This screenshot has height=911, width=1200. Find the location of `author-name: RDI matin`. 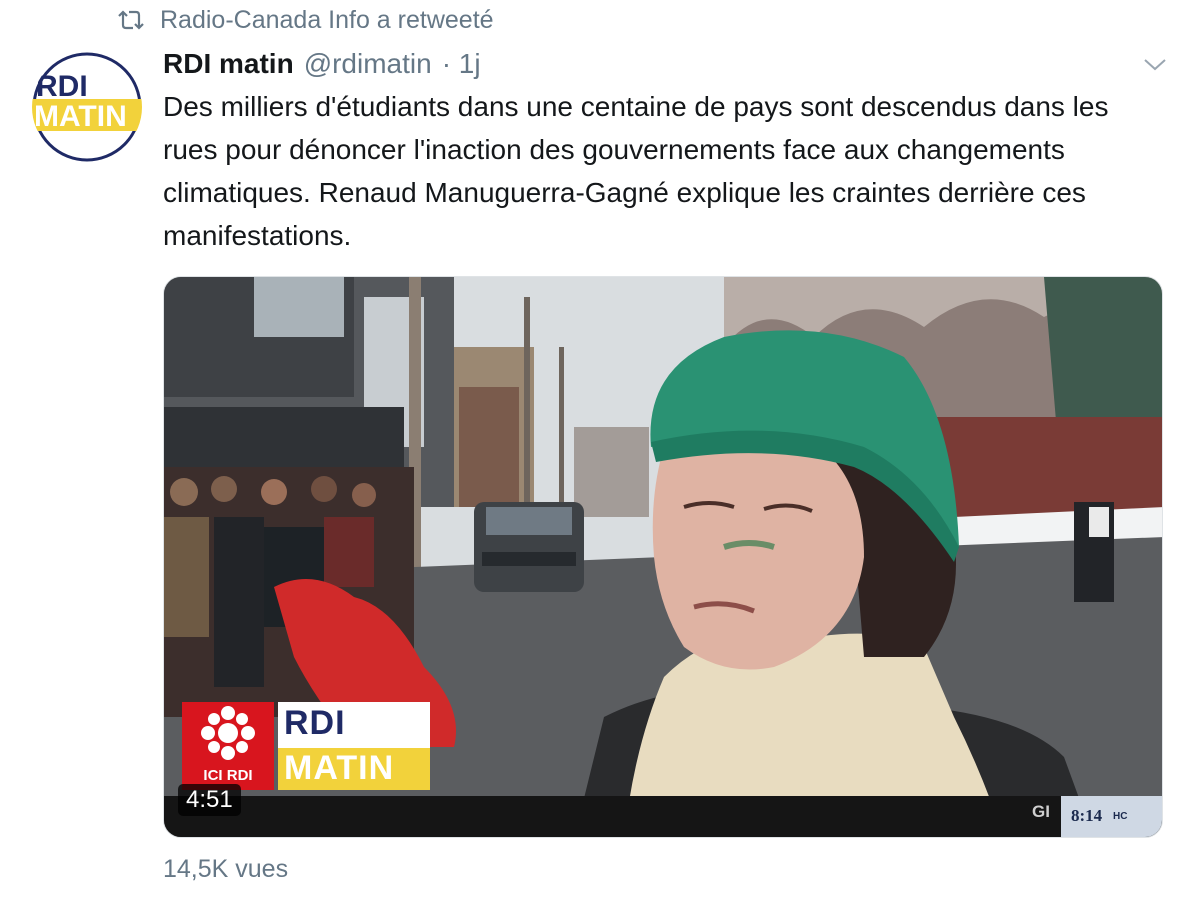

author-name: RDI matin is located at coordinates (228, 64).